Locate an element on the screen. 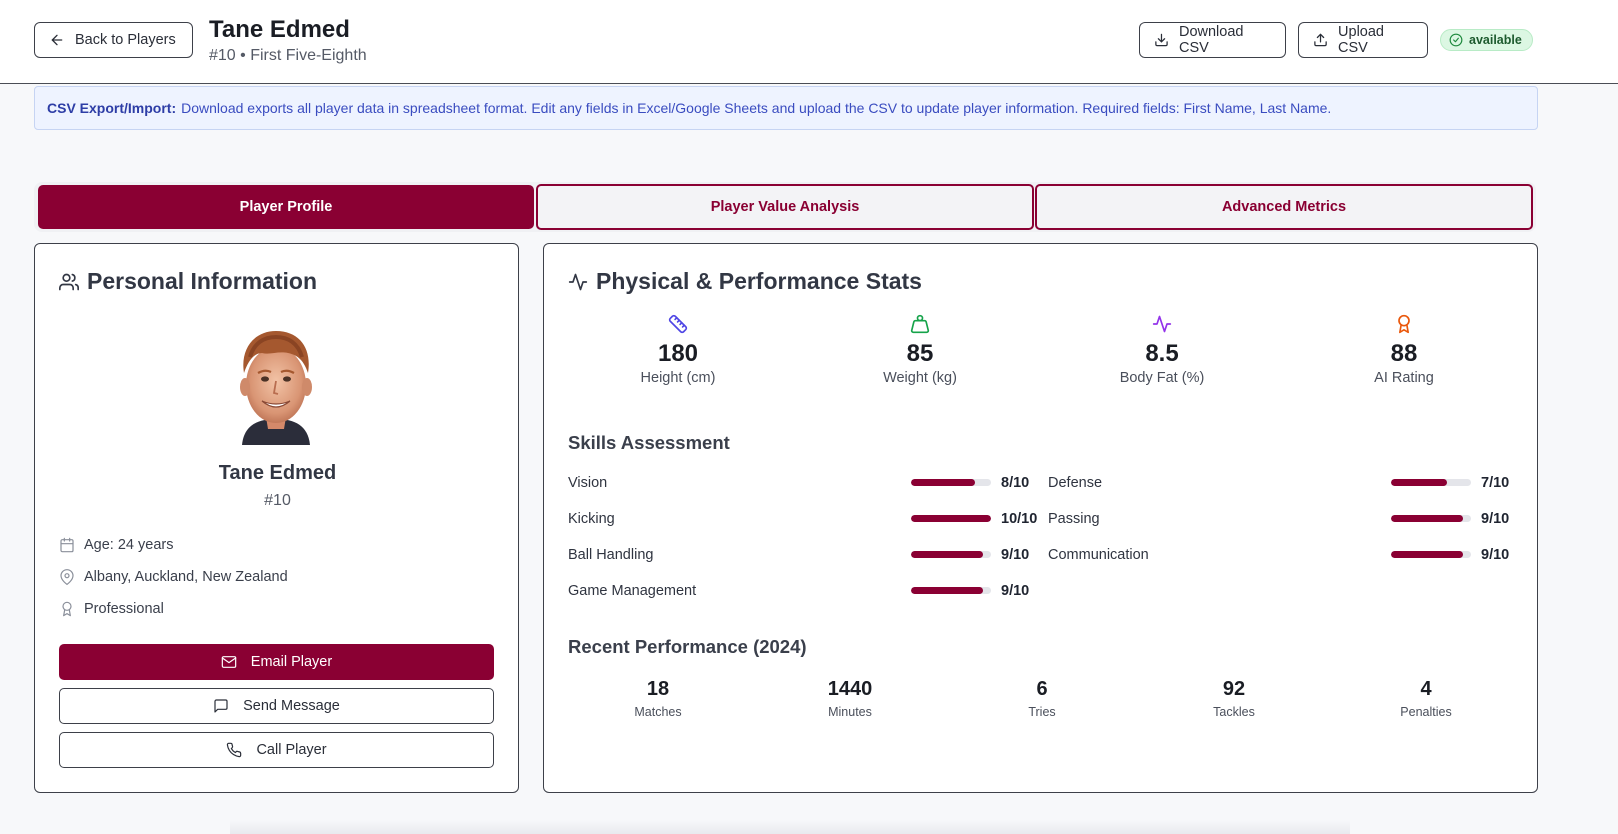  page-bottom-shadow is located at coordinates (790, 827).